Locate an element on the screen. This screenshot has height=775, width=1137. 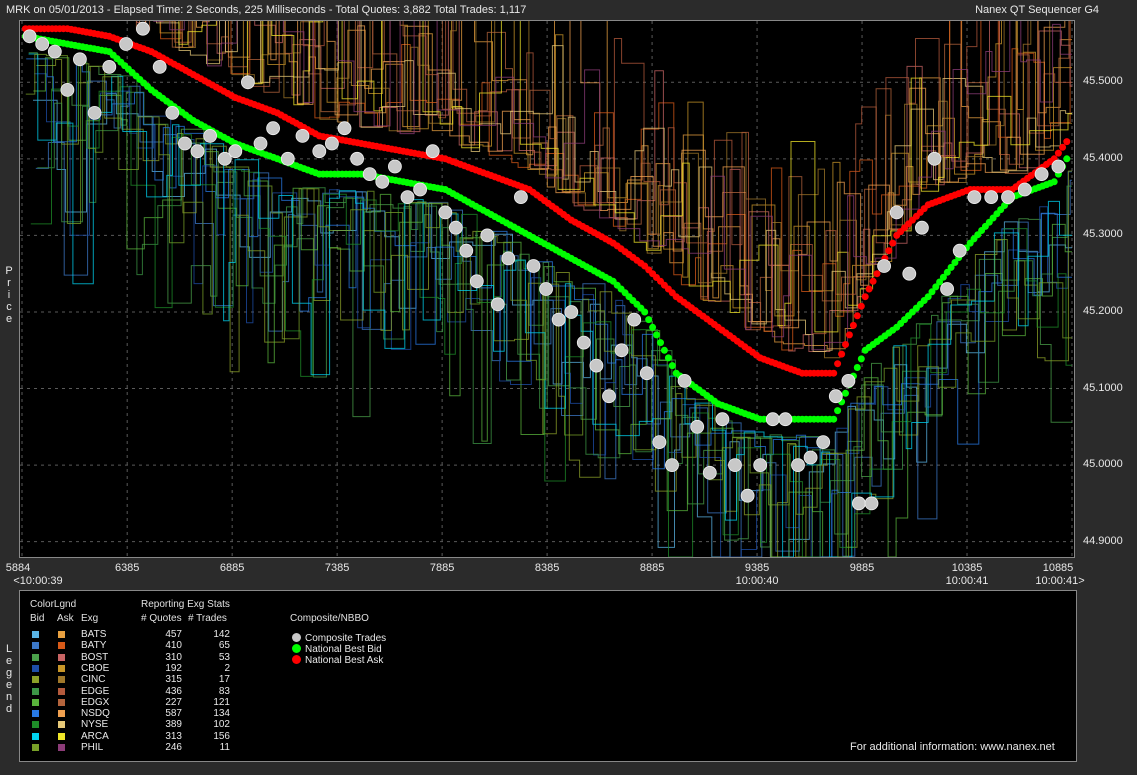
x-tick-label: 9385 is located at coordinates (757, 568).